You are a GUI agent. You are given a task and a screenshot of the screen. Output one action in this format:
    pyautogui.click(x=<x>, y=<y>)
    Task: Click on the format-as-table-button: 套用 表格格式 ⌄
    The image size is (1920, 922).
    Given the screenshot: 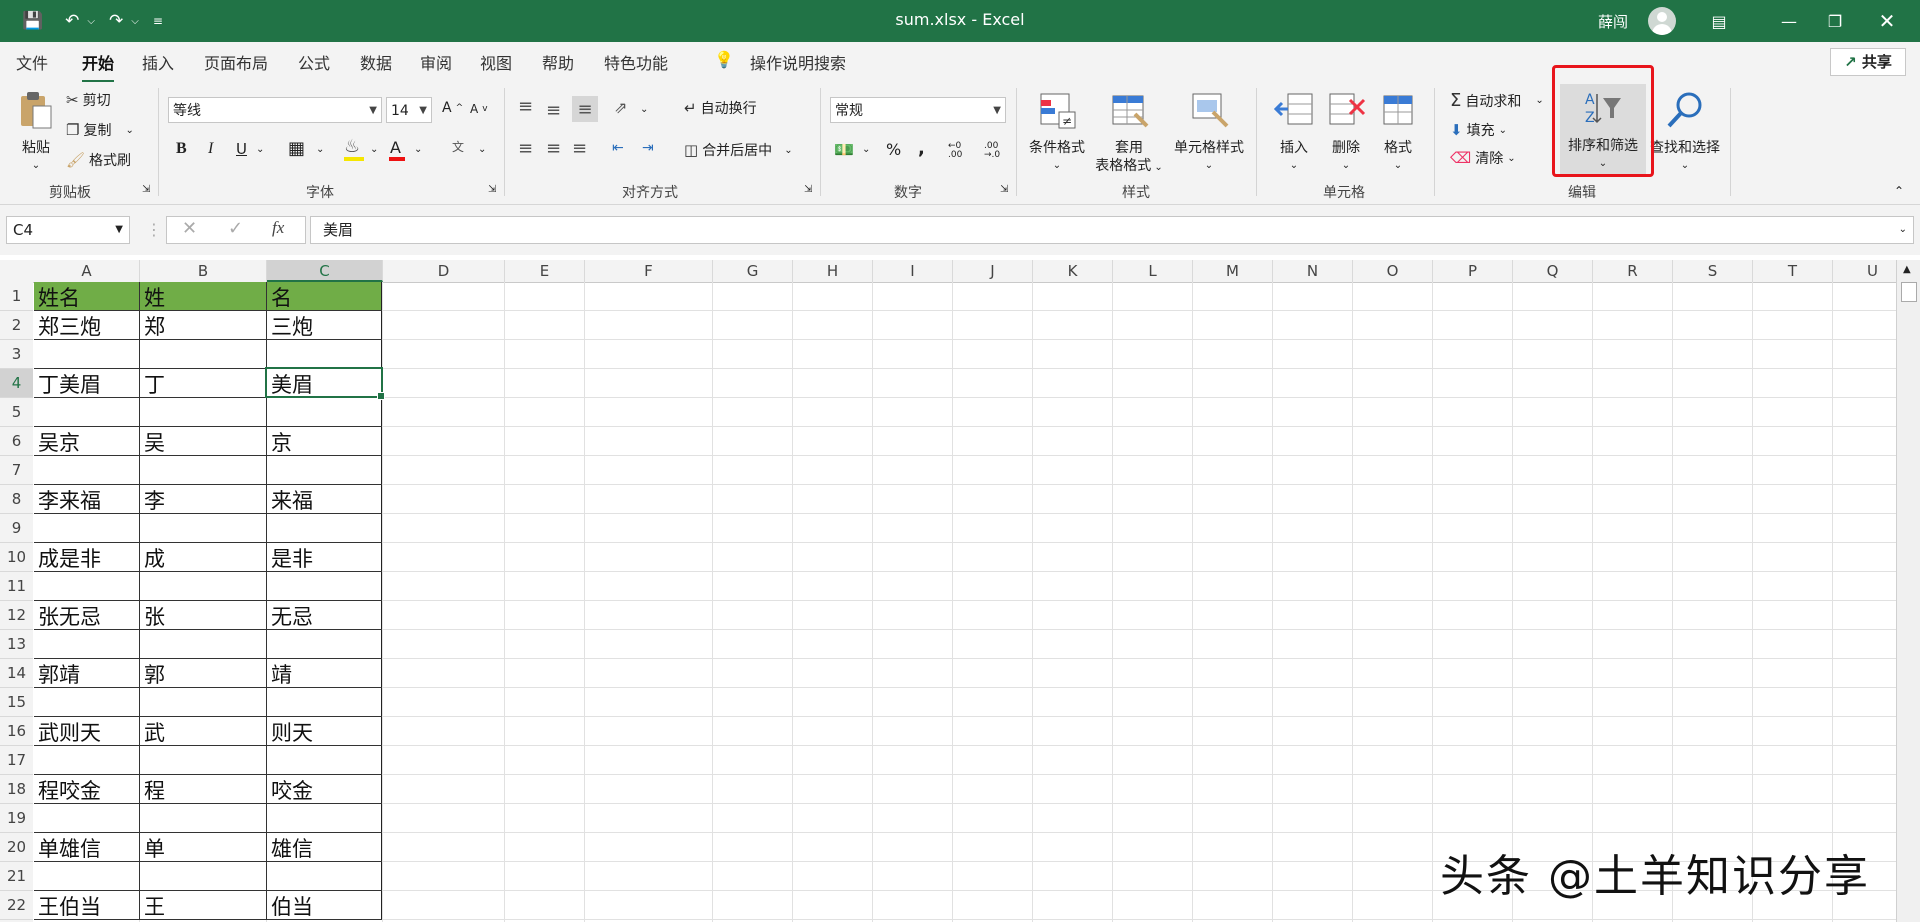 What is the action you would take?
    pyautogui.click(x=1129, y=133)
    